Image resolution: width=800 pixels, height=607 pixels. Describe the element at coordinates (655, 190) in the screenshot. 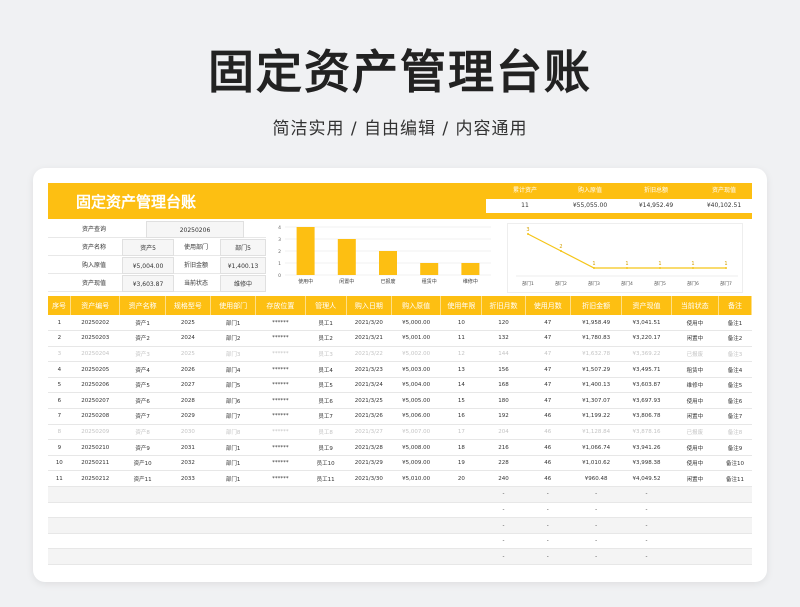

I see `kpi-label: 折旧总额` at that location.